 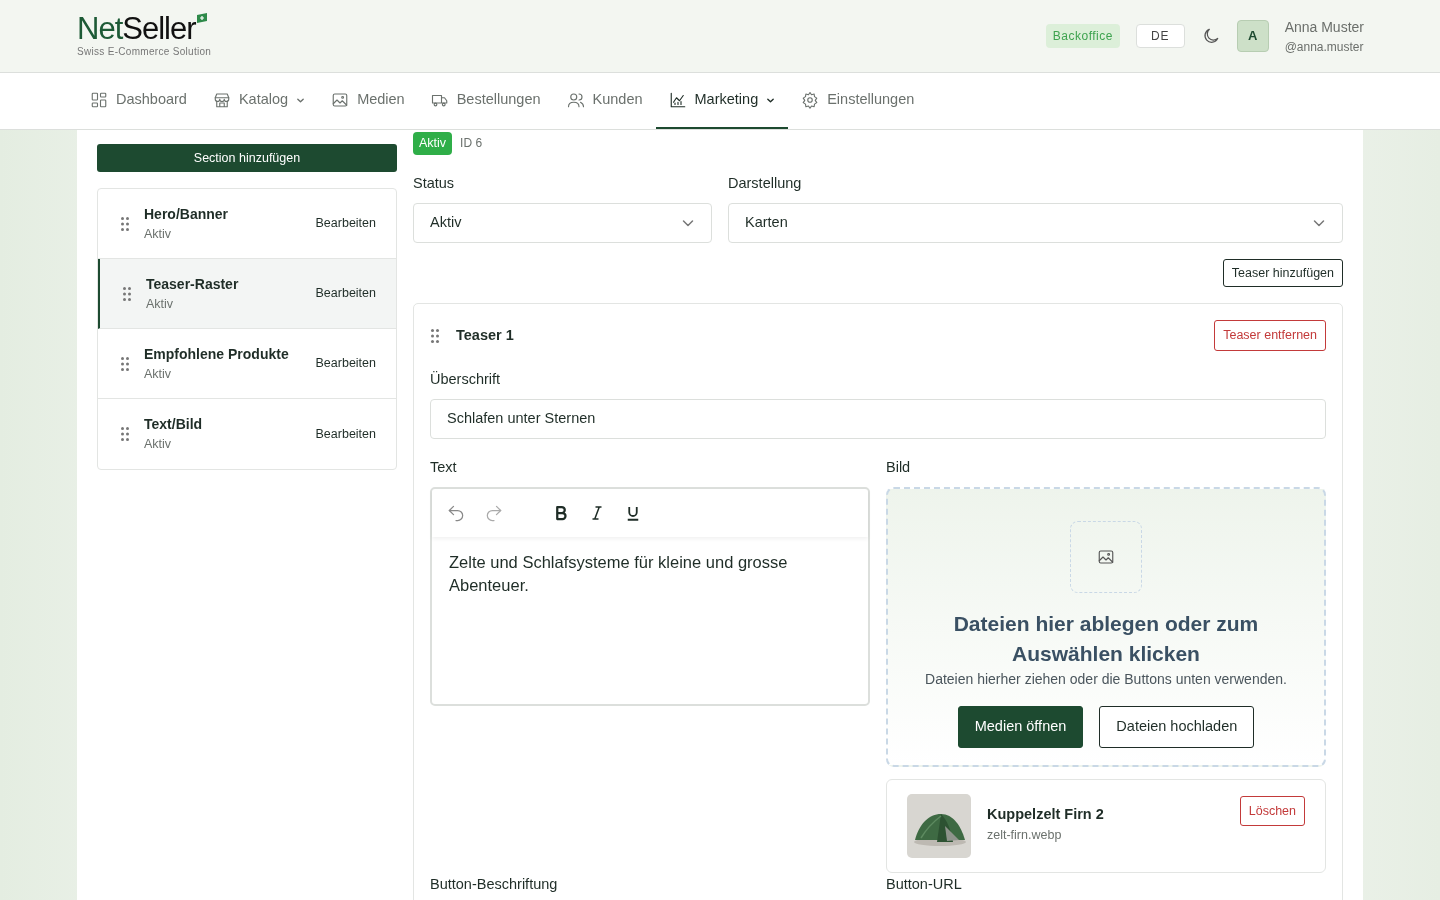 I want to click on id-label: ID 6, so click(x=471, y=144).